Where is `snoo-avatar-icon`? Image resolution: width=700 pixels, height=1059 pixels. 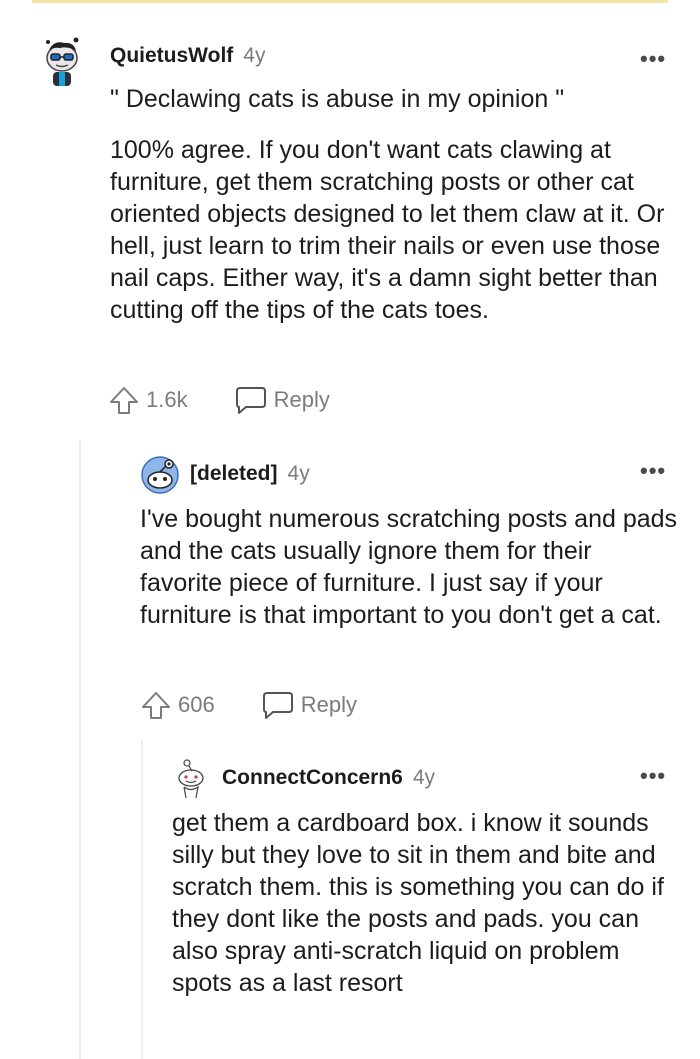 snoo-avatar-icon is located at coordinates (62, 61).